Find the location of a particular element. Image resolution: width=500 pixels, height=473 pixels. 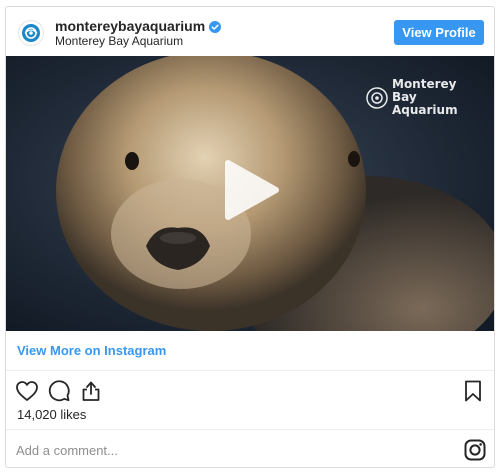

action-bar is located at coordinates (250, 391).